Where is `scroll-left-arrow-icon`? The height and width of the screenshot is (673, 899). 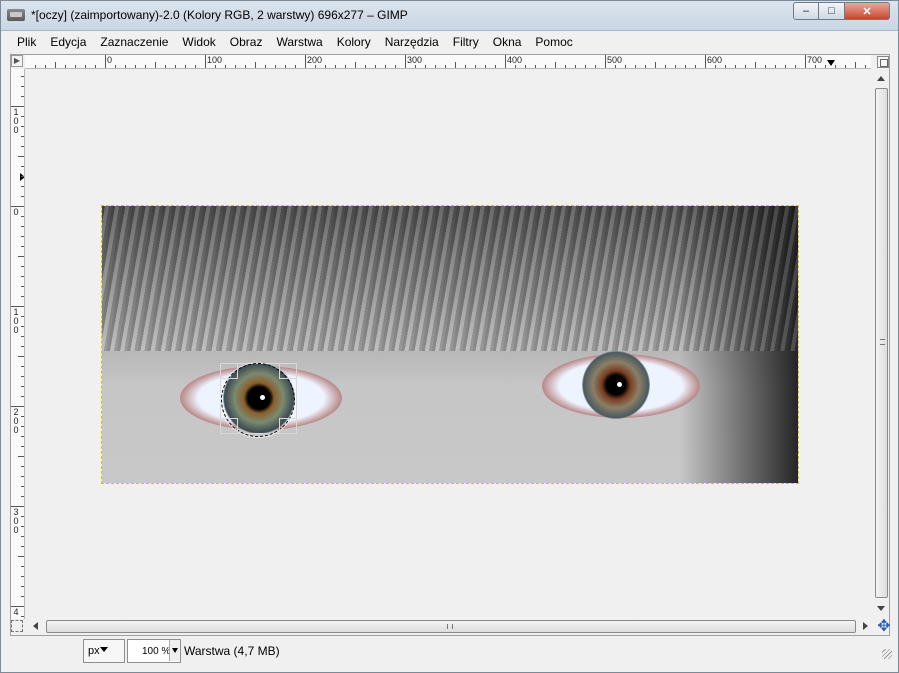
scroll-left-arrow-icon is located at coordinates (35, 626).